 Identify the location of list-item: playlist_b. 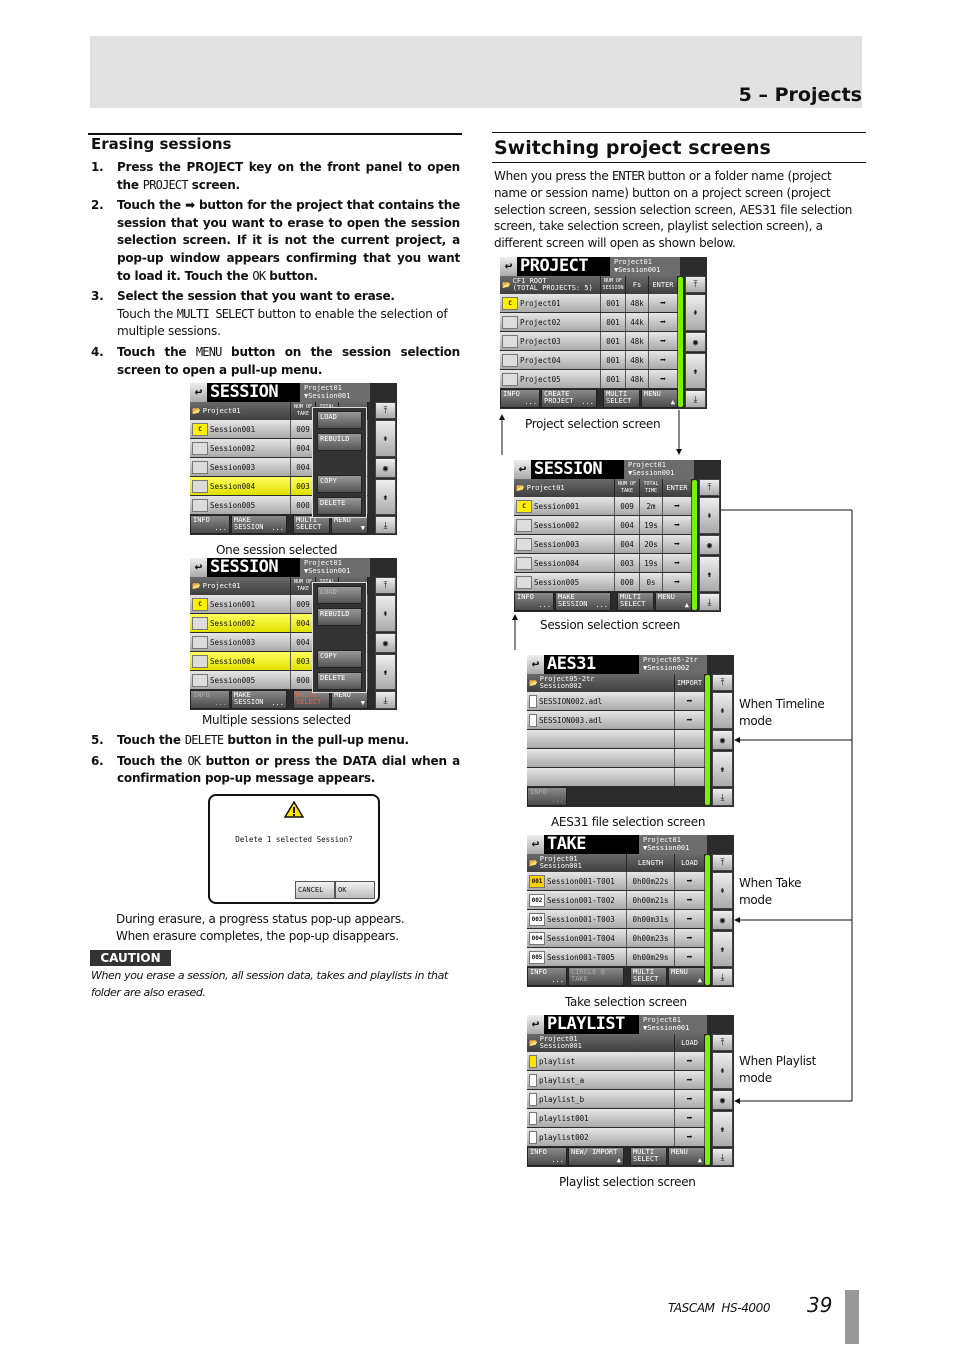
(601, 1099).